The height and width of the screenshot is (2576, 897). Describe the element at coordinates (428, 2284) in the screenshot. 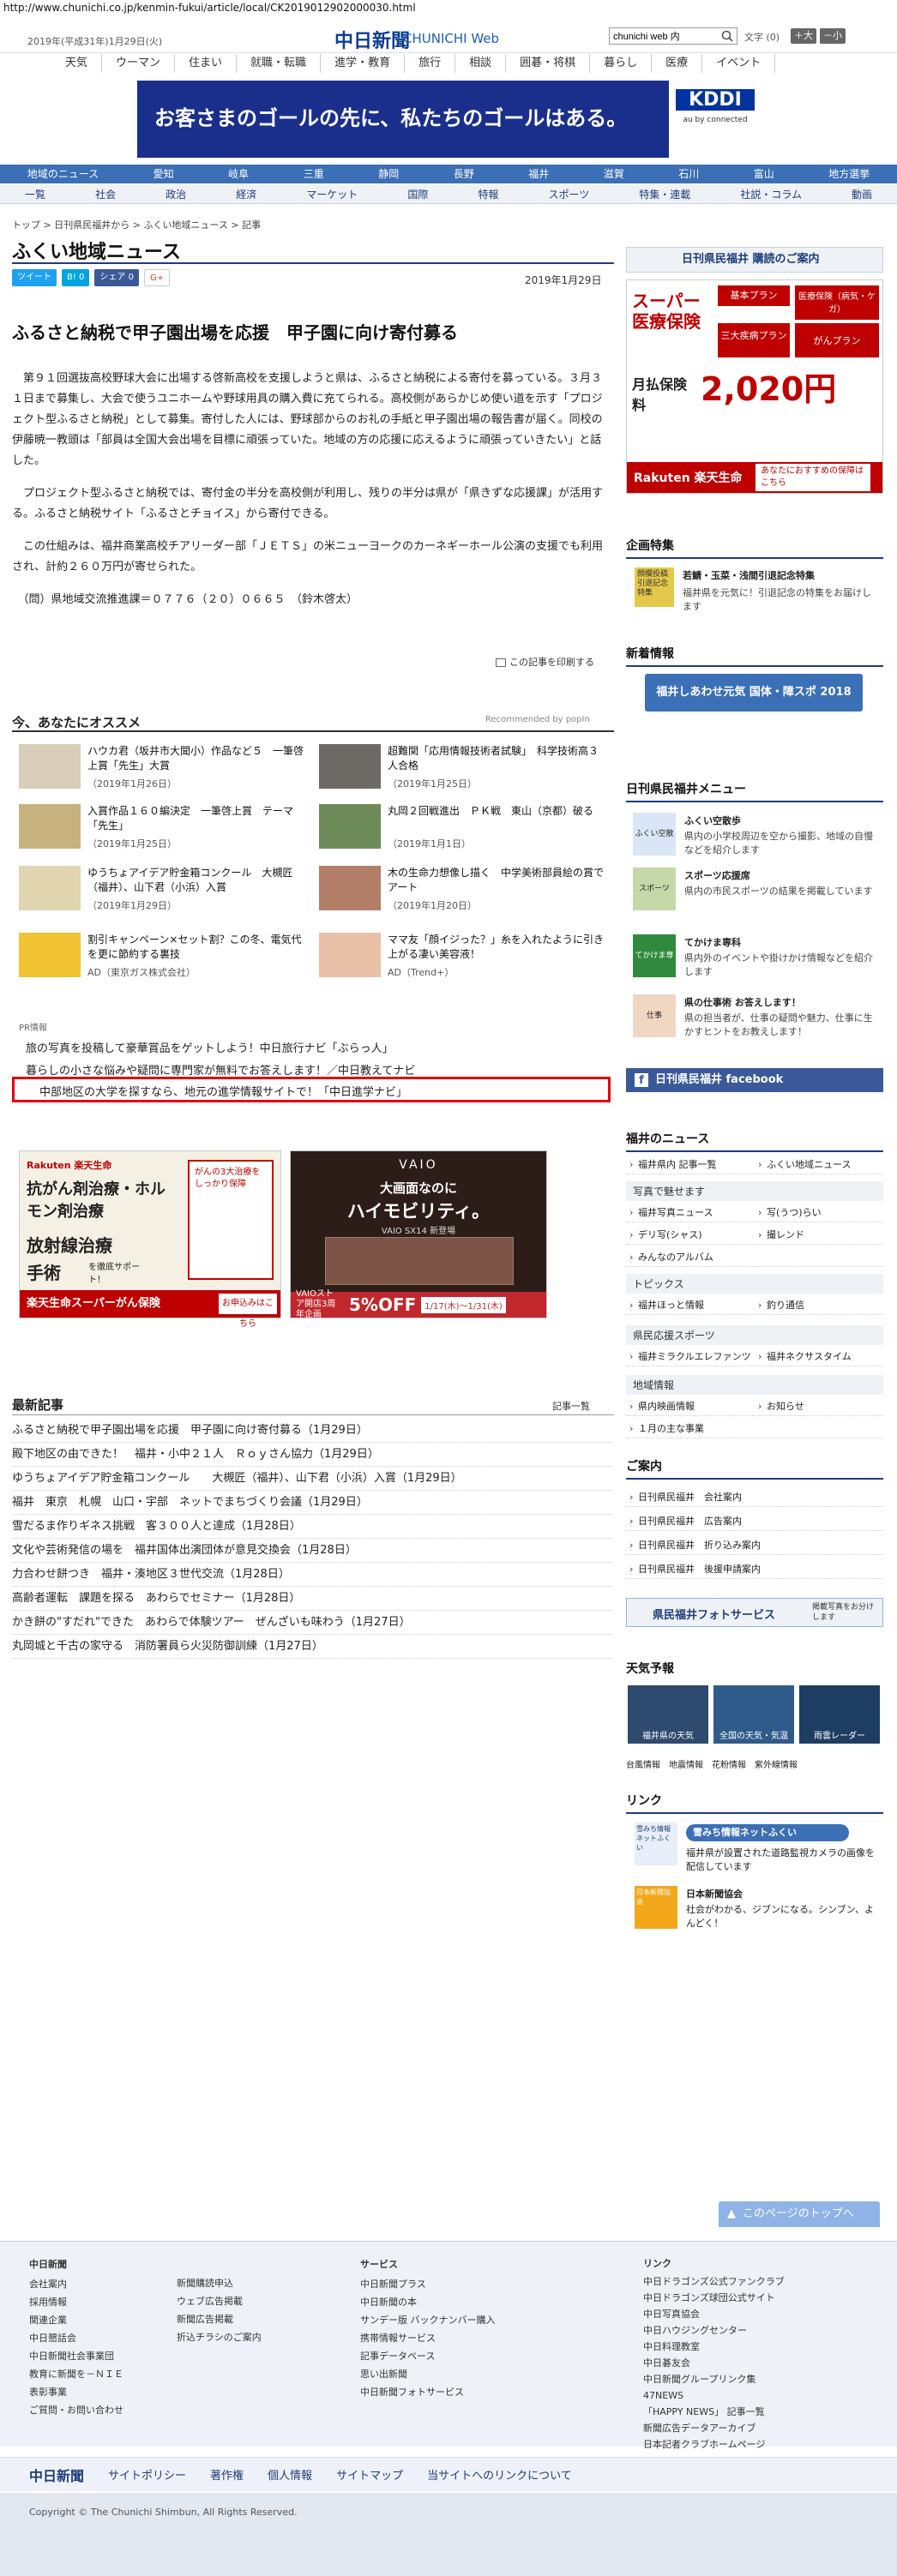

I see `footer-link: 中日新聞プラス` at that location.